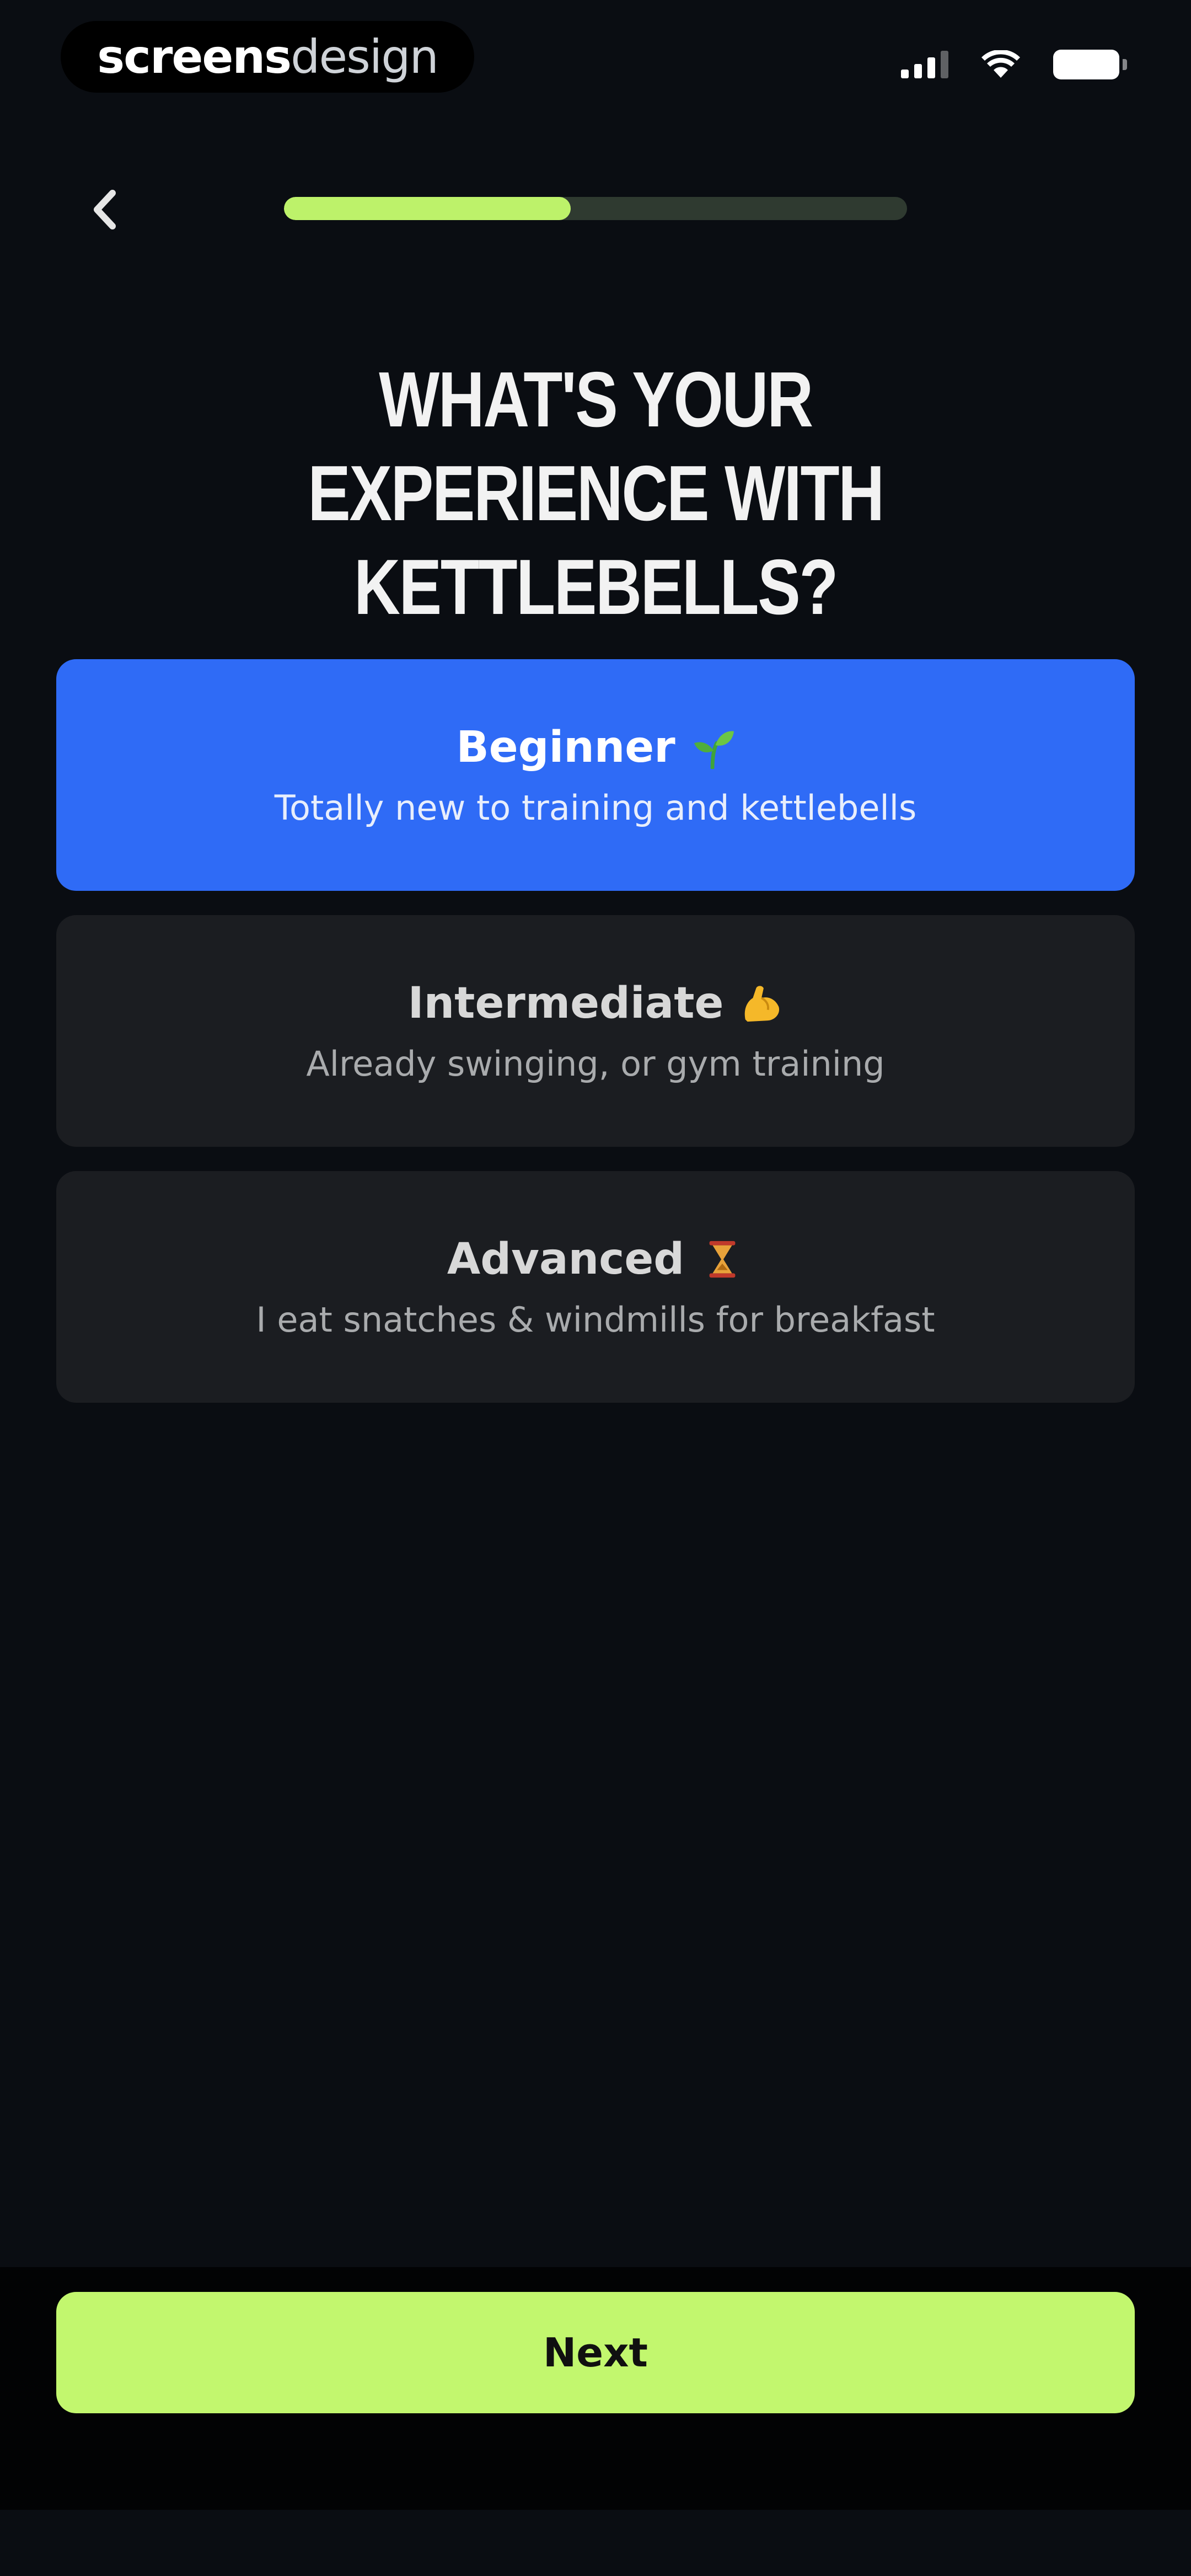 The height and width of the screenshot is (2576, 1191). I want to click on option-title: Beginner, so click(595, 747).